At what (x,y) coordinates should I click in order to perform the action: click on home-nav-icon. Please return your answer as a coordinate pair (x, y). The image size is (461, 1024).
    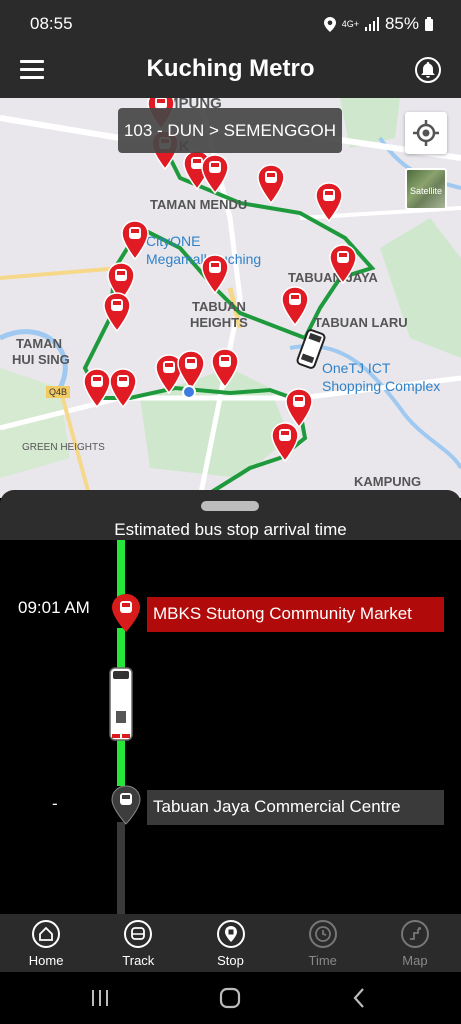
    Looking at the image, I should click on (230, 998).